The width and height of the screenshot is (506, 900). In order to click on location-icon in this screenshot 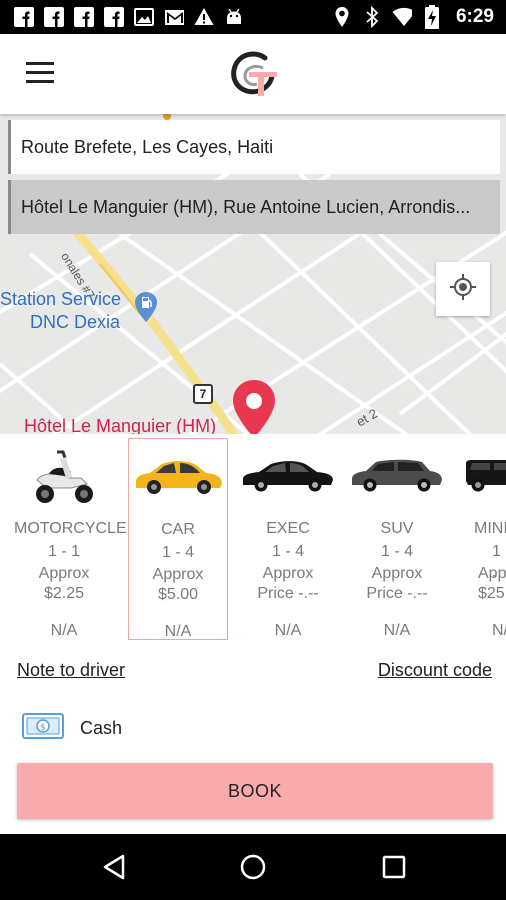, I will do `click(342, 17)`.